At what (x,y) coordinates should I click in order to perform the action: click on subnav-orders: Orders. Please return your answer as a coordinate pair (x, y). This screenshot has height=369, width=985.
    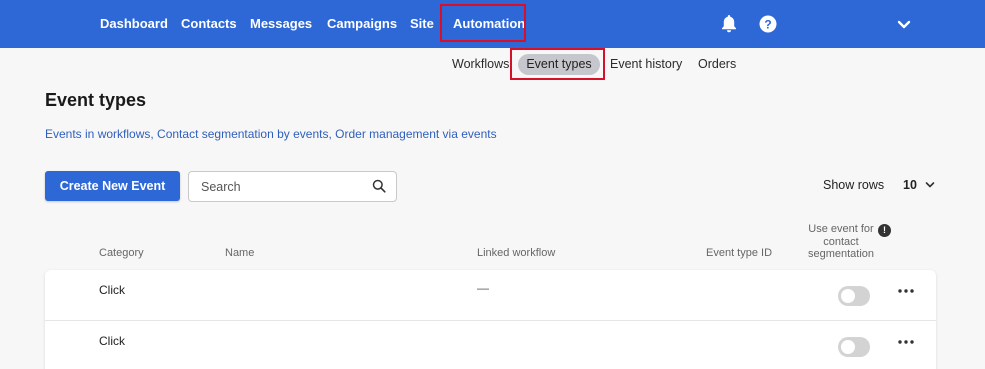
    Looking at the image, I should click on (717, 64).